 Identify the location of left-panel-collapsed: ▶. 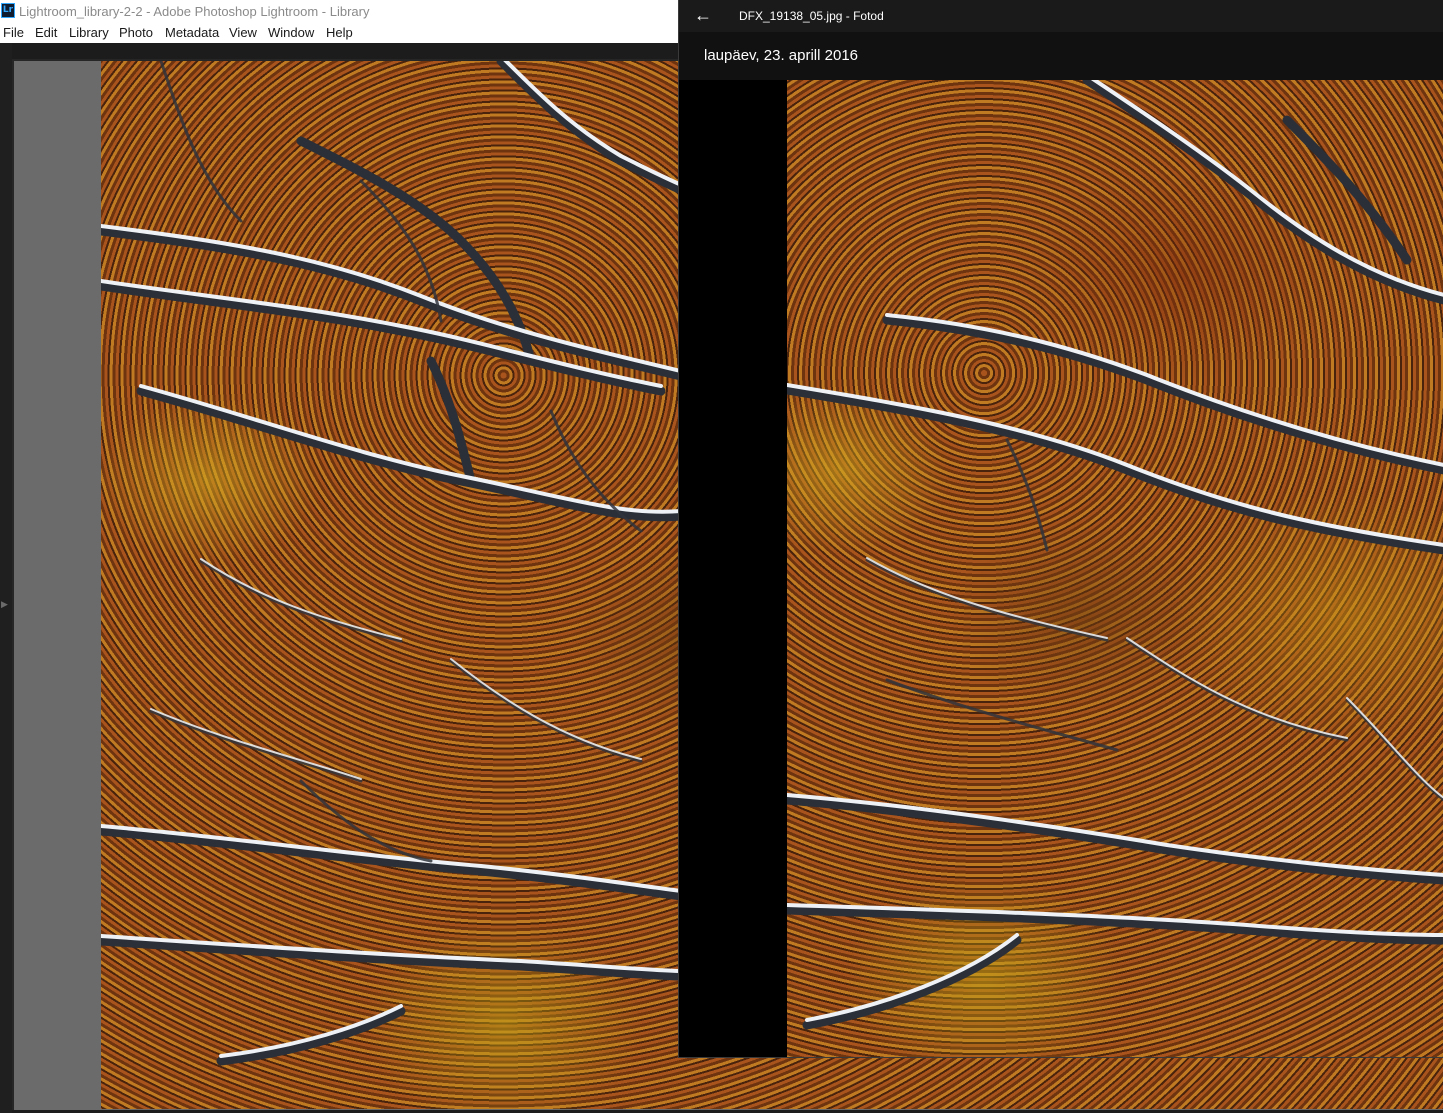
(6, 578).